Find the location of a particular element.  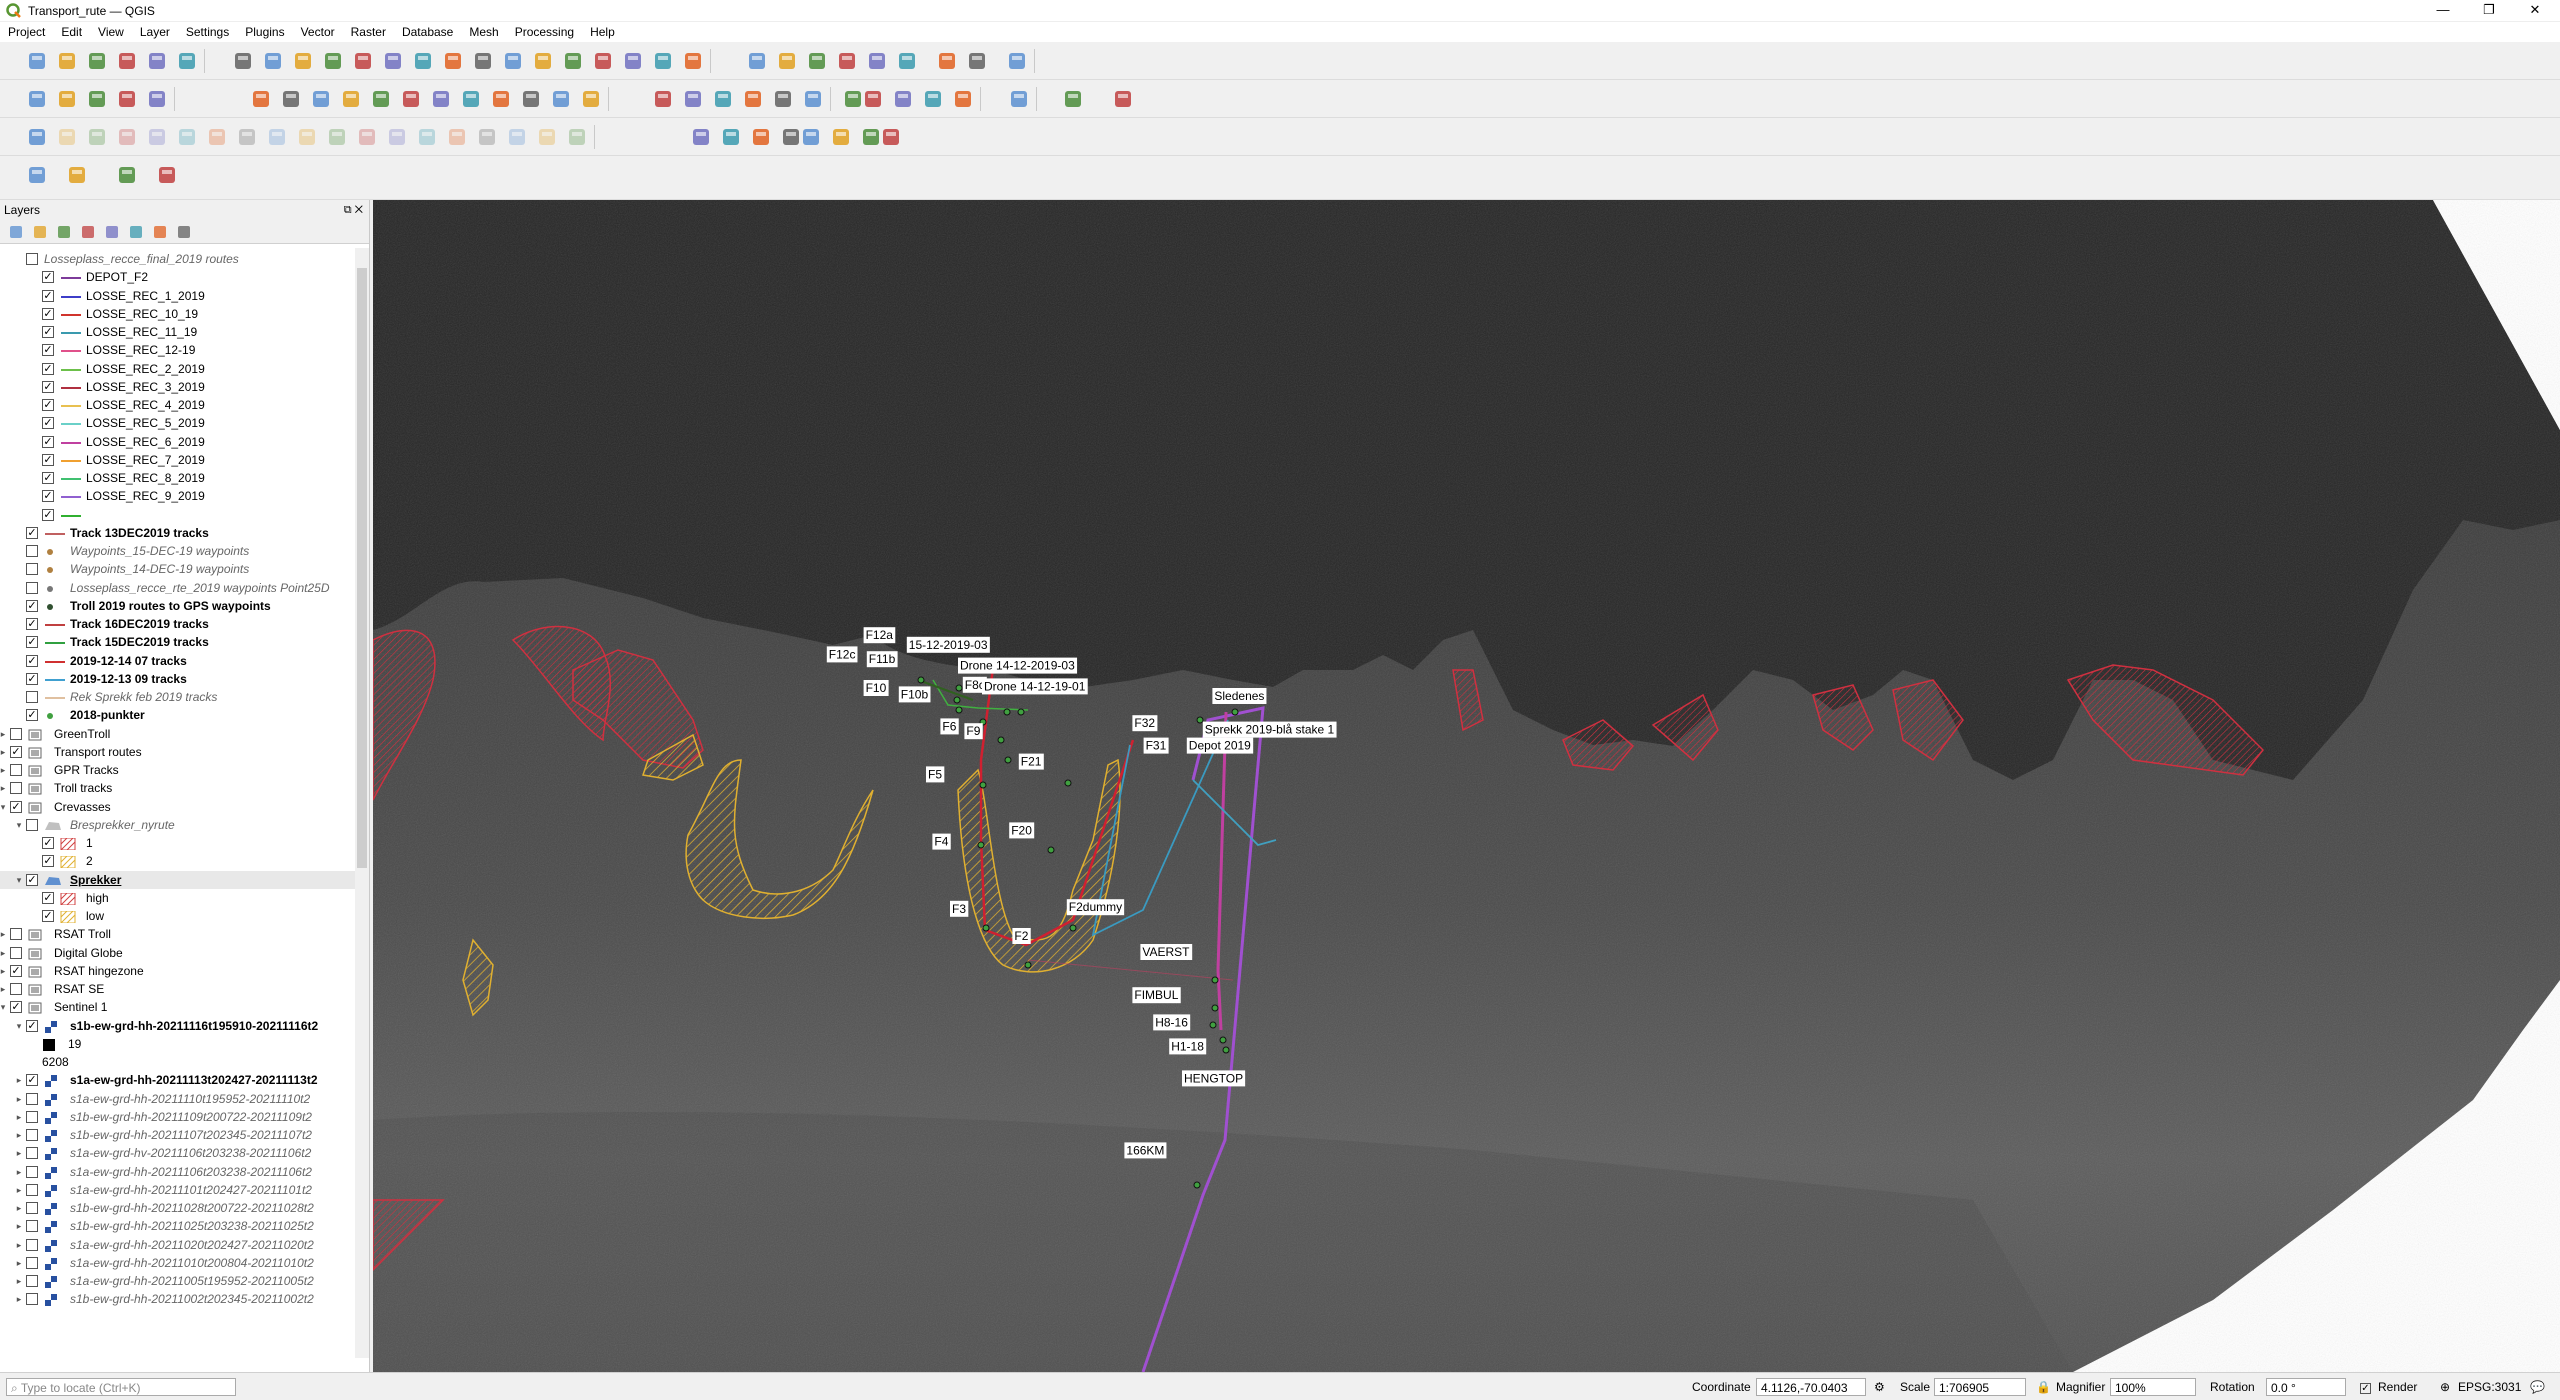

add-group-icon is located at coordinates (40, 232).